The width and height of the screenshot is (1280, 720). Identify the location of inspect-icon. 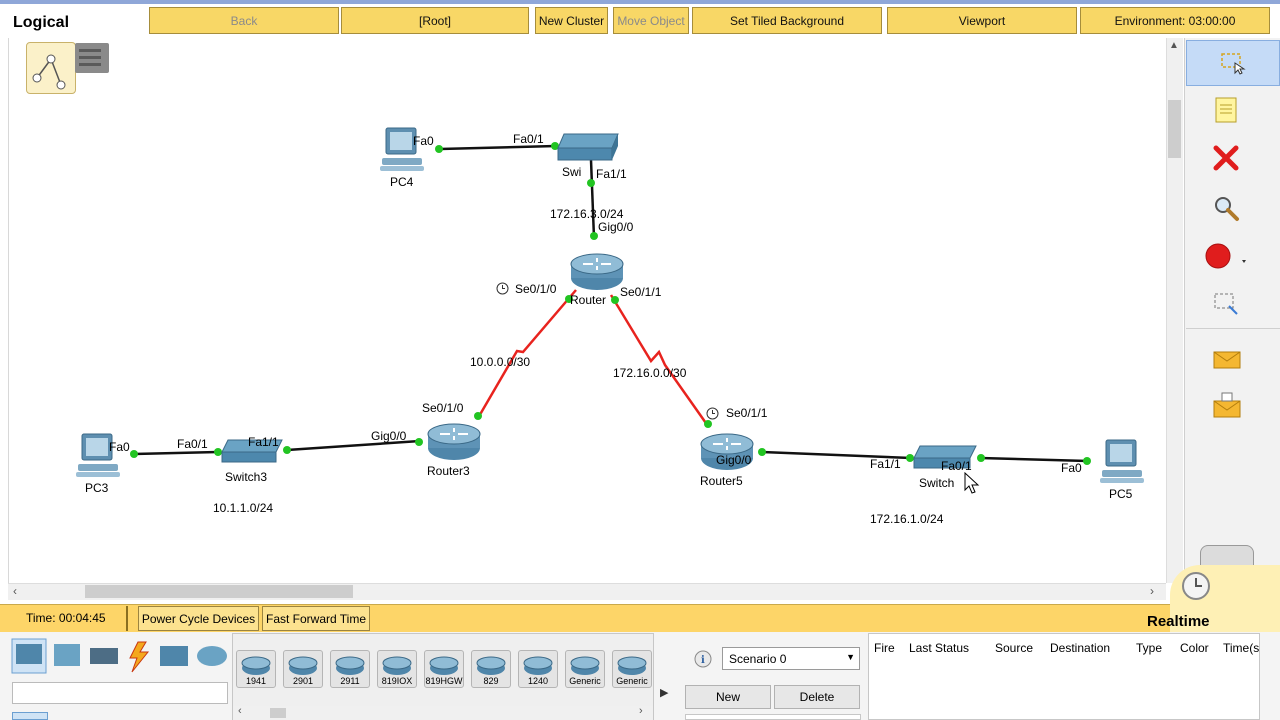
(1226, 208).